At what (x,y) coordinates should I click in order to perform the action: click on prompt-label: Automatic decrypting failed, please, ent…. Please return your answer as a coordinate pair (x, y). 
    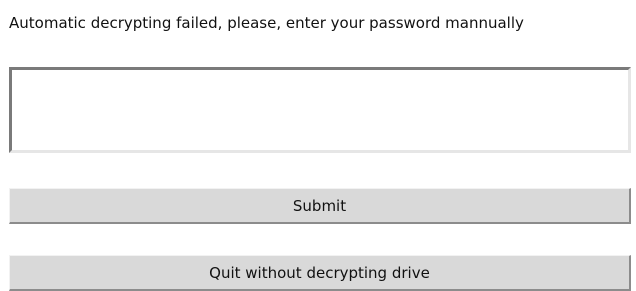
    Looking at the image, I should click on (266, 23).